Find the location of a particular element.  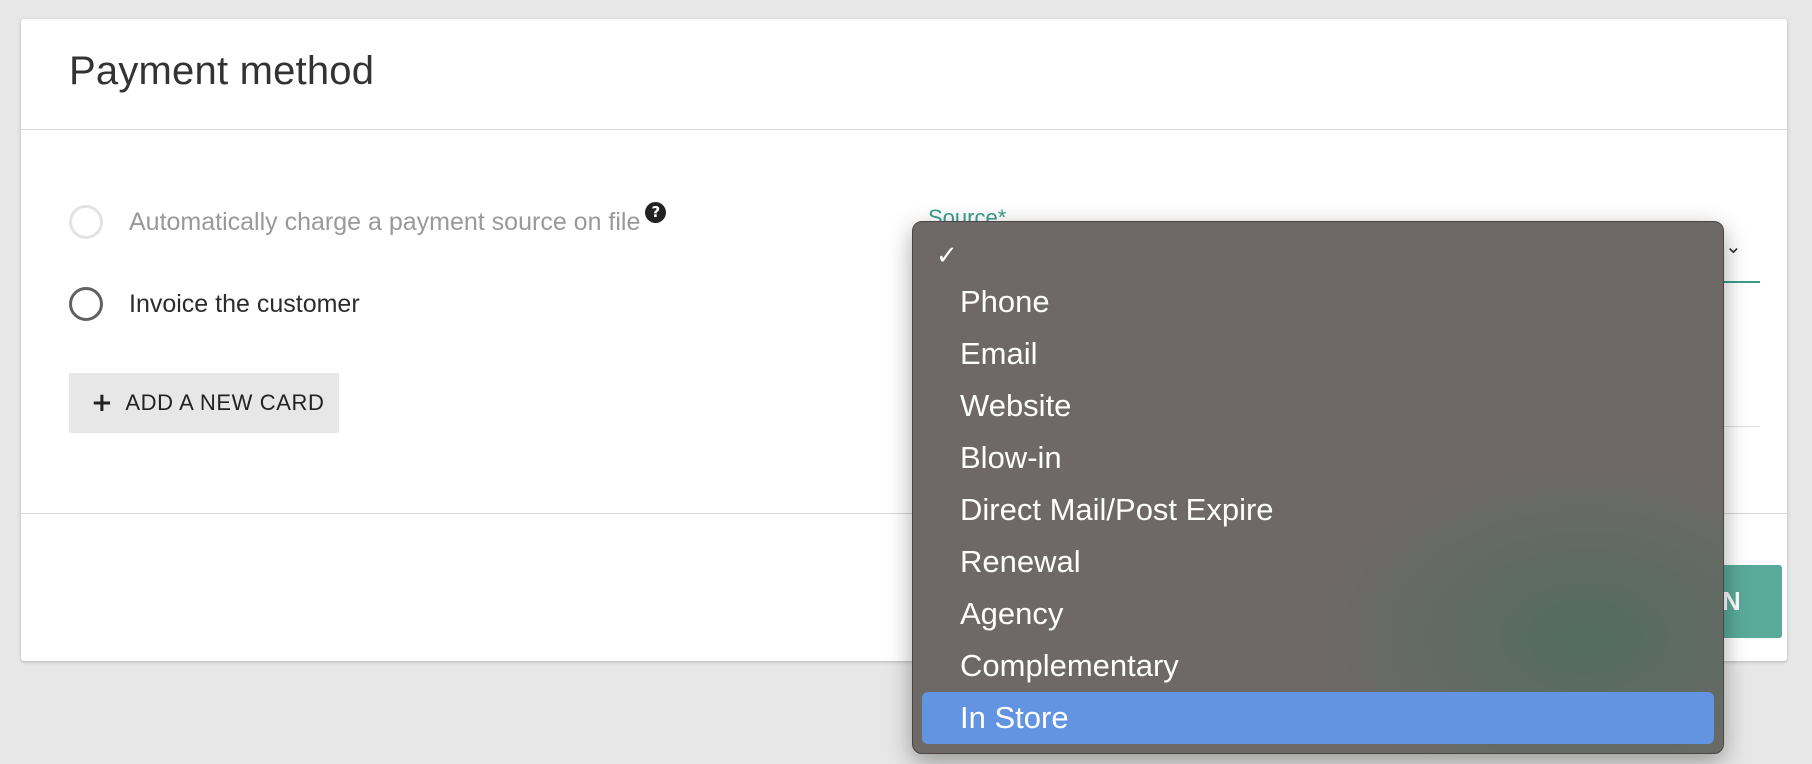

dropdown-option-label: Direct Mail/Post Expire is located at coordinates (1117, 509).